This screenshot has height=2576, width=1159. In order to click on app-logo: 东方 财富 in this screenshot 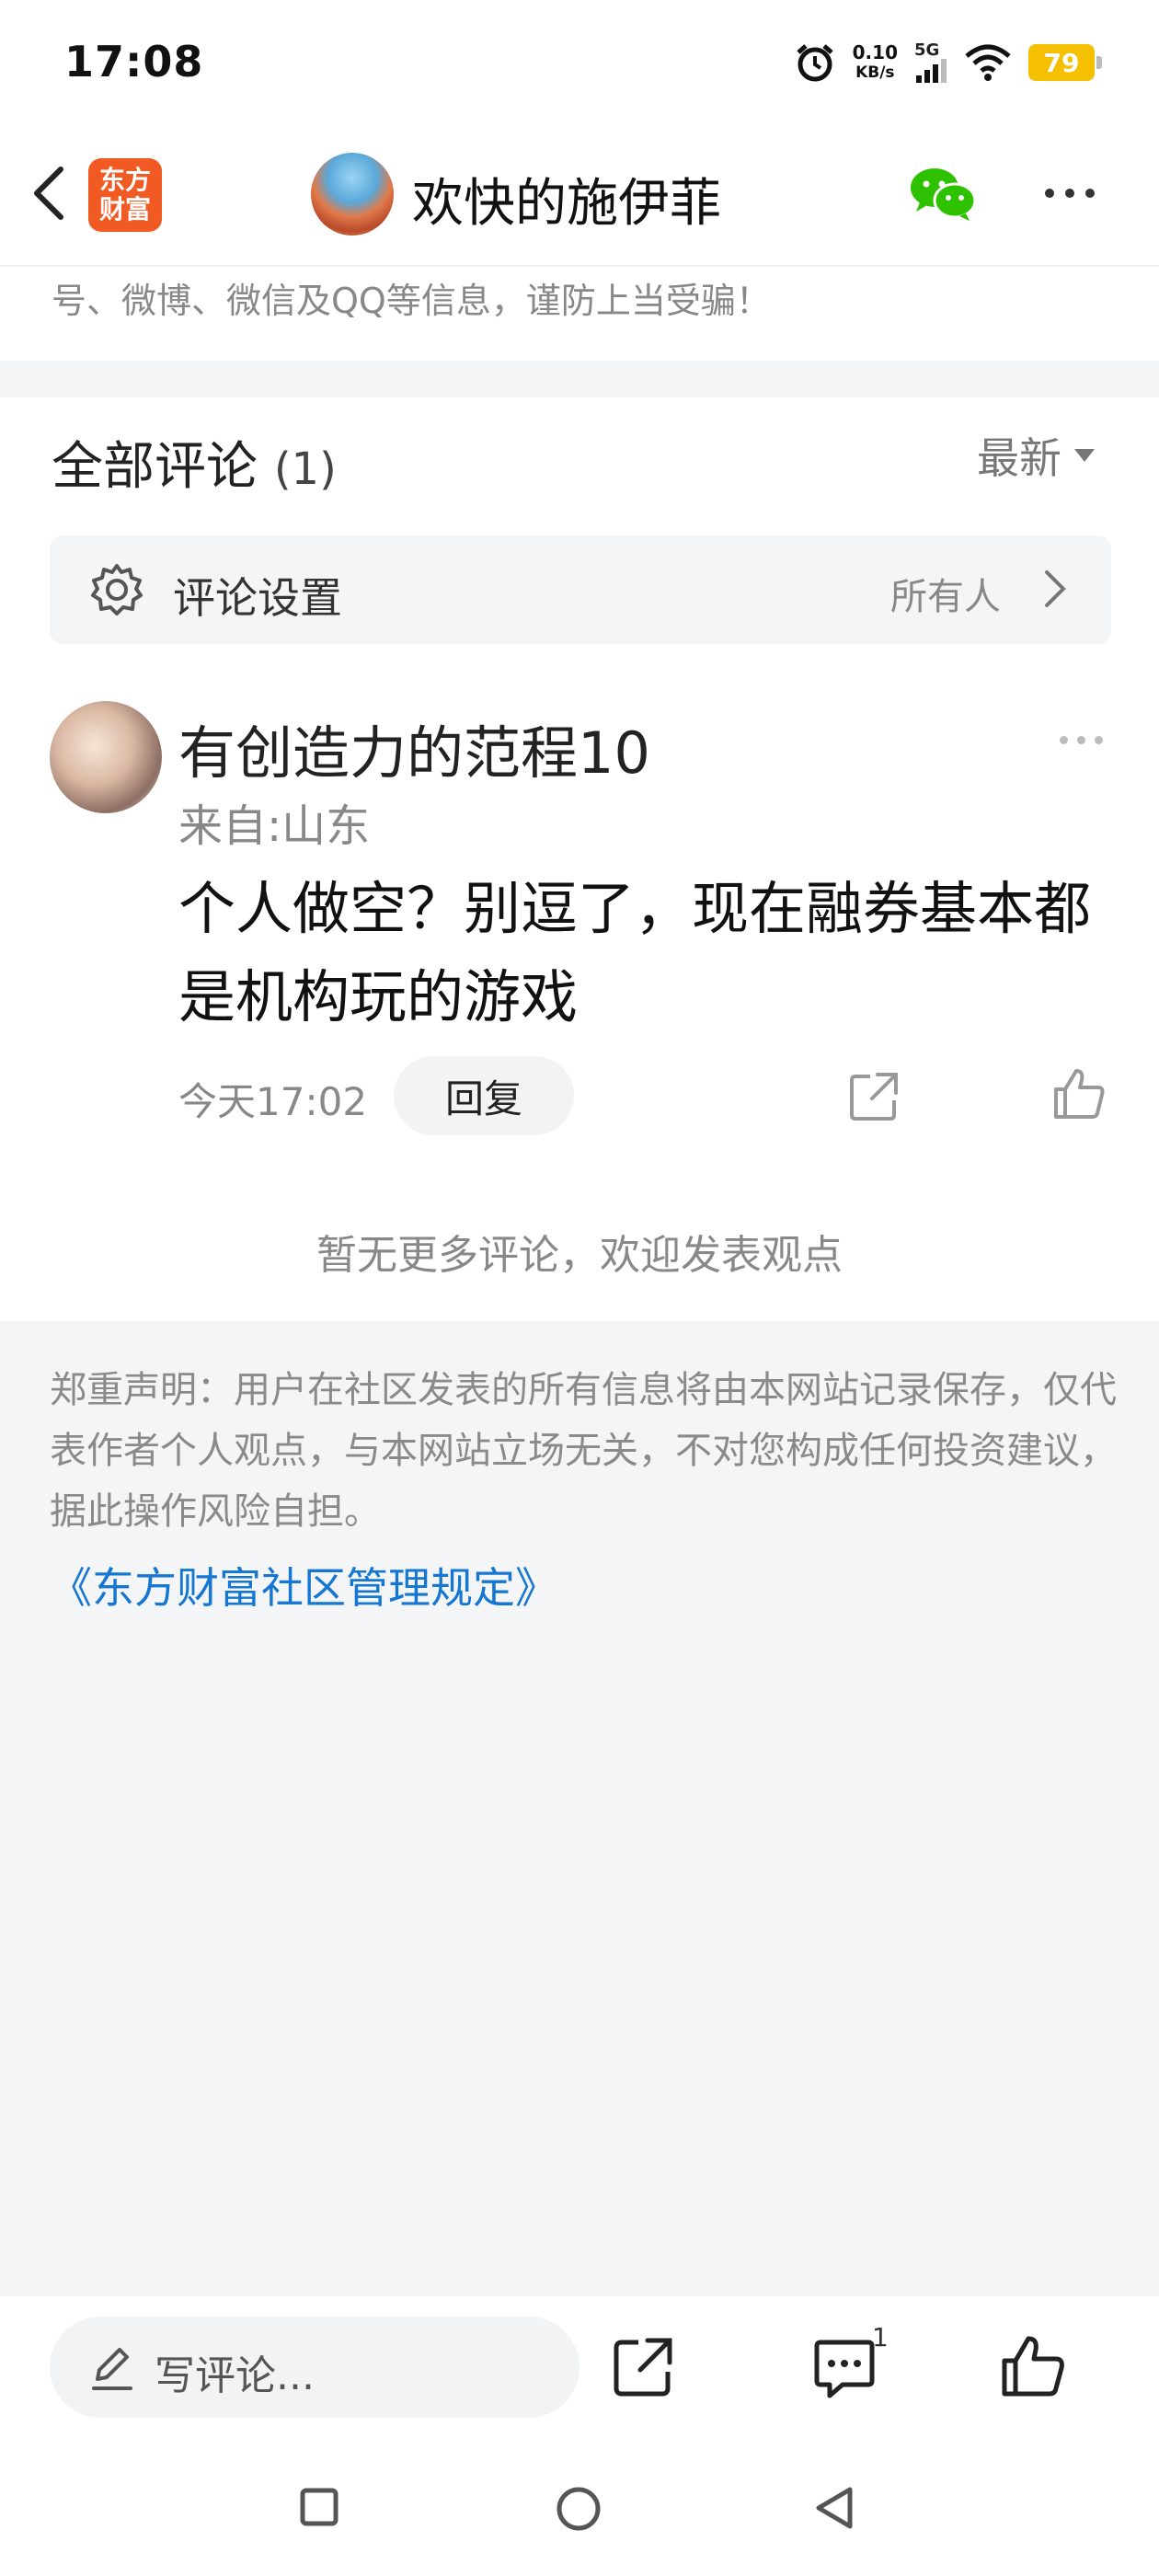, I will do `click(125, 195)`.